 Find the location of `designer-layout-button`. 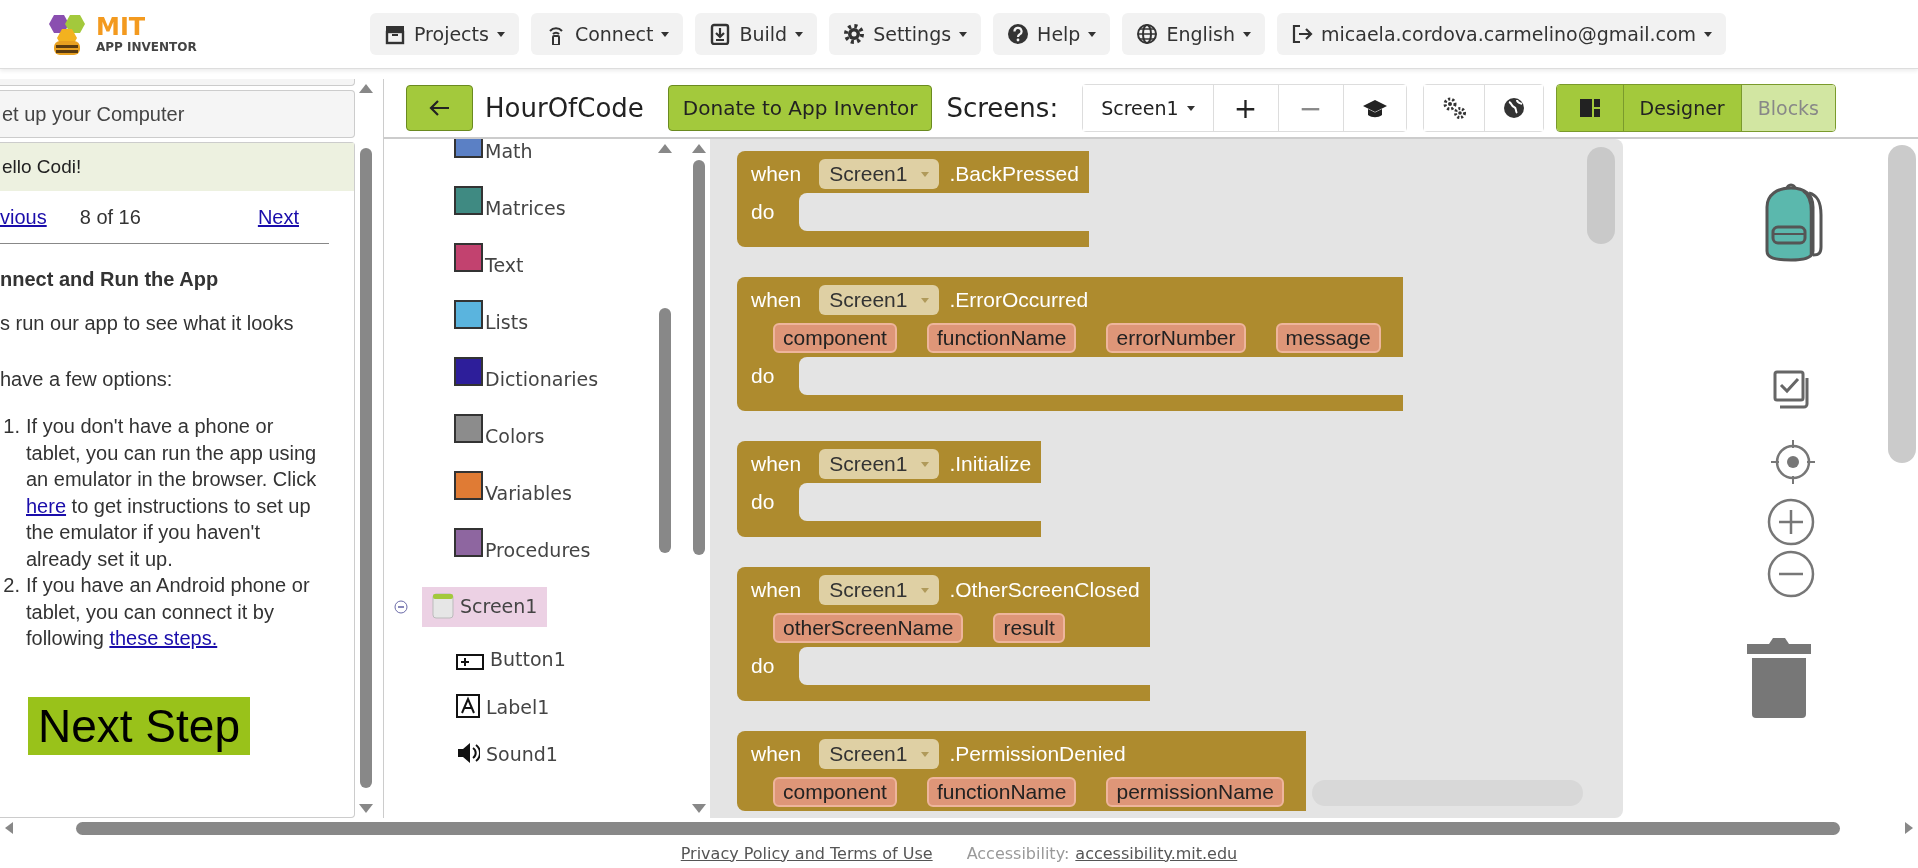

designer-layout-button is located at coordinates (1590, 108).